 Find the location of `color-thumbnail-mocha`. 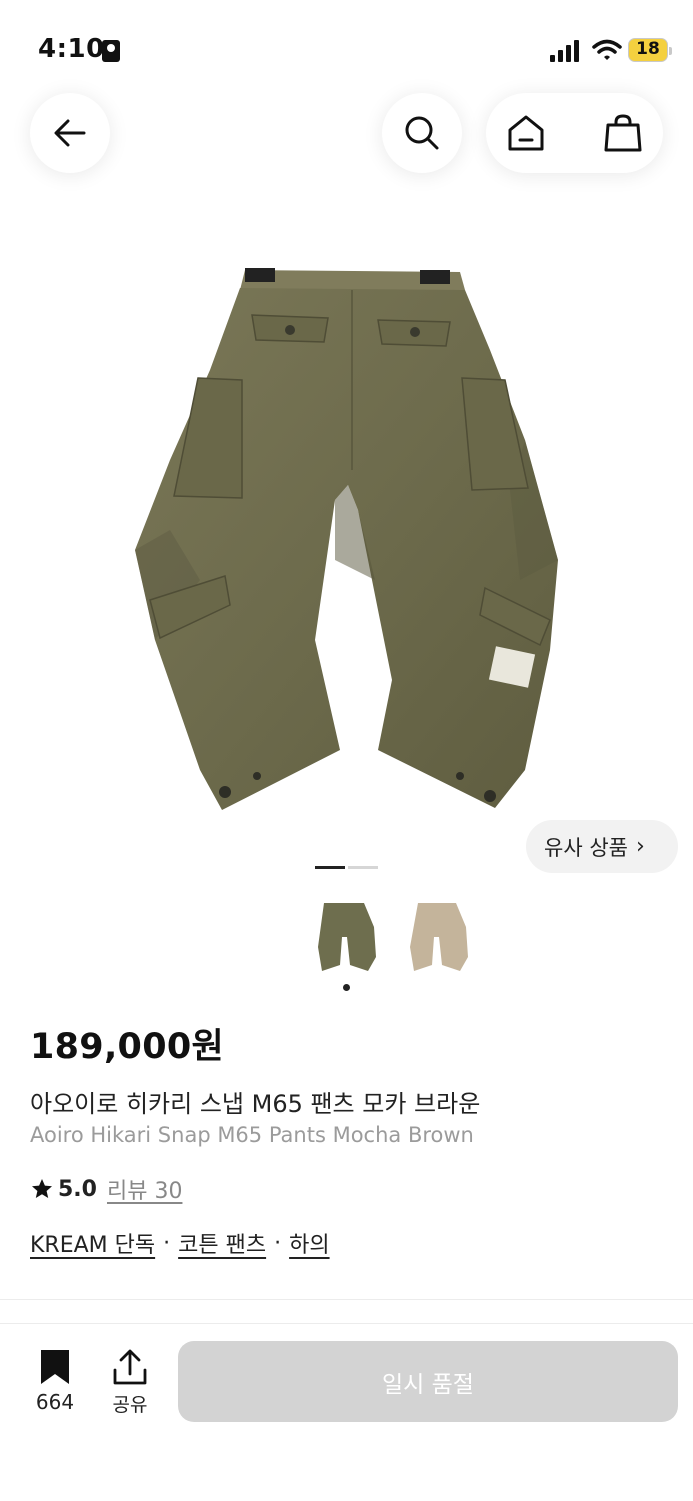

color-thumbnail-mocha is located at coordinates (347, 936).